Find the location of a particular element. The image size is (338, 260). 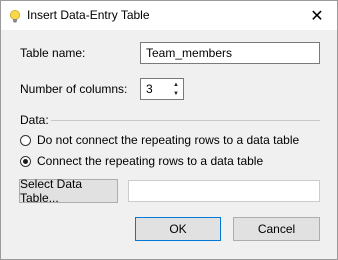

ok-button: OK is located at coordinates (178, 229).